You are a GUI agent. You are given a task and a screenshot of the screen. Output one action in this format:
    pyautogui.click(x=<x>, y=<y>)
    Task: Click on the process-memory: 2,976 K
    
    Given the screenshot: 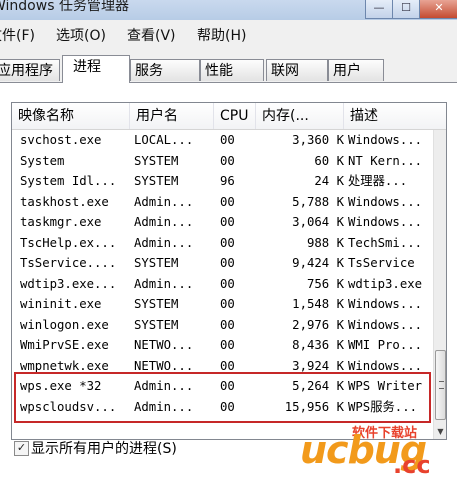 What is the action you would take?
    pyautogui.click(x=318, y=324)
    